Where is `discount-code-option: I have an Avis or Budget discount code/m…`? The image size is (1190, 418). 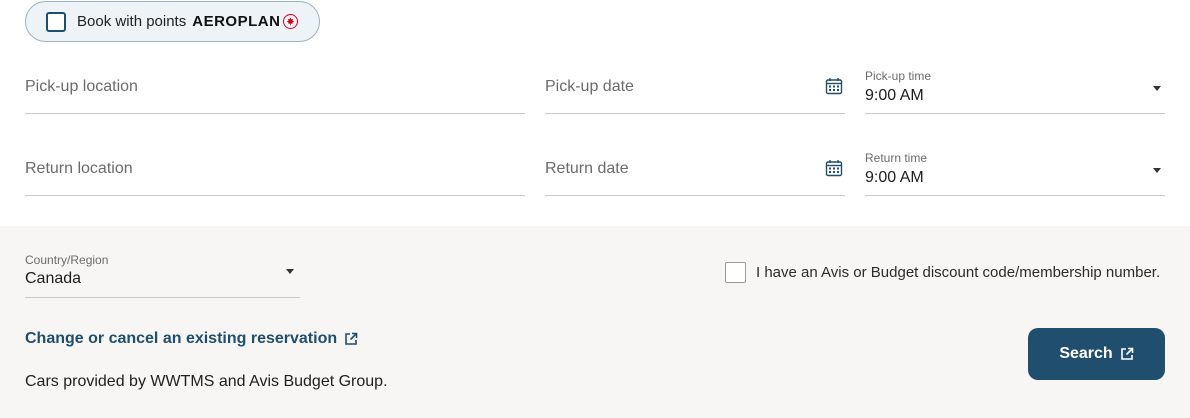
discount-code-option: I have an Avis or Budget discount code/m… is located at coordinates (942, 272).